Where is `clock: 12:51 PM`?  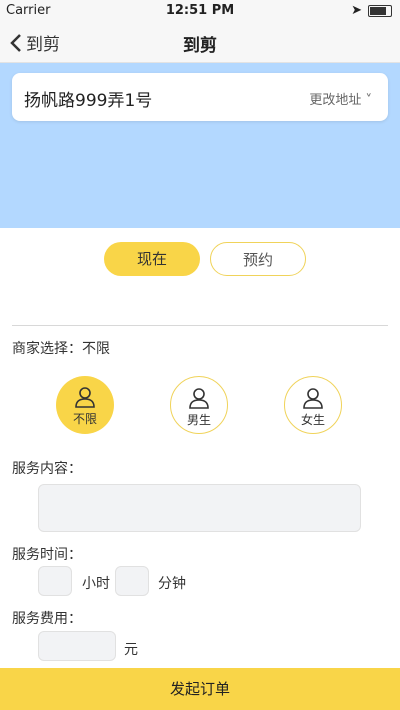 clock: 12:51 PM is located at coordinates (200, 10).